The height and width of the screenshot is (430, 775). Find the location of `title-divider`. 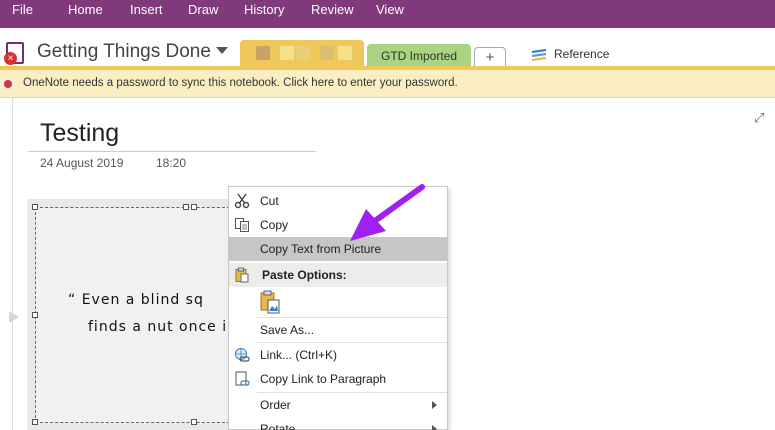

title-divider is located at coordinates (172, 151).